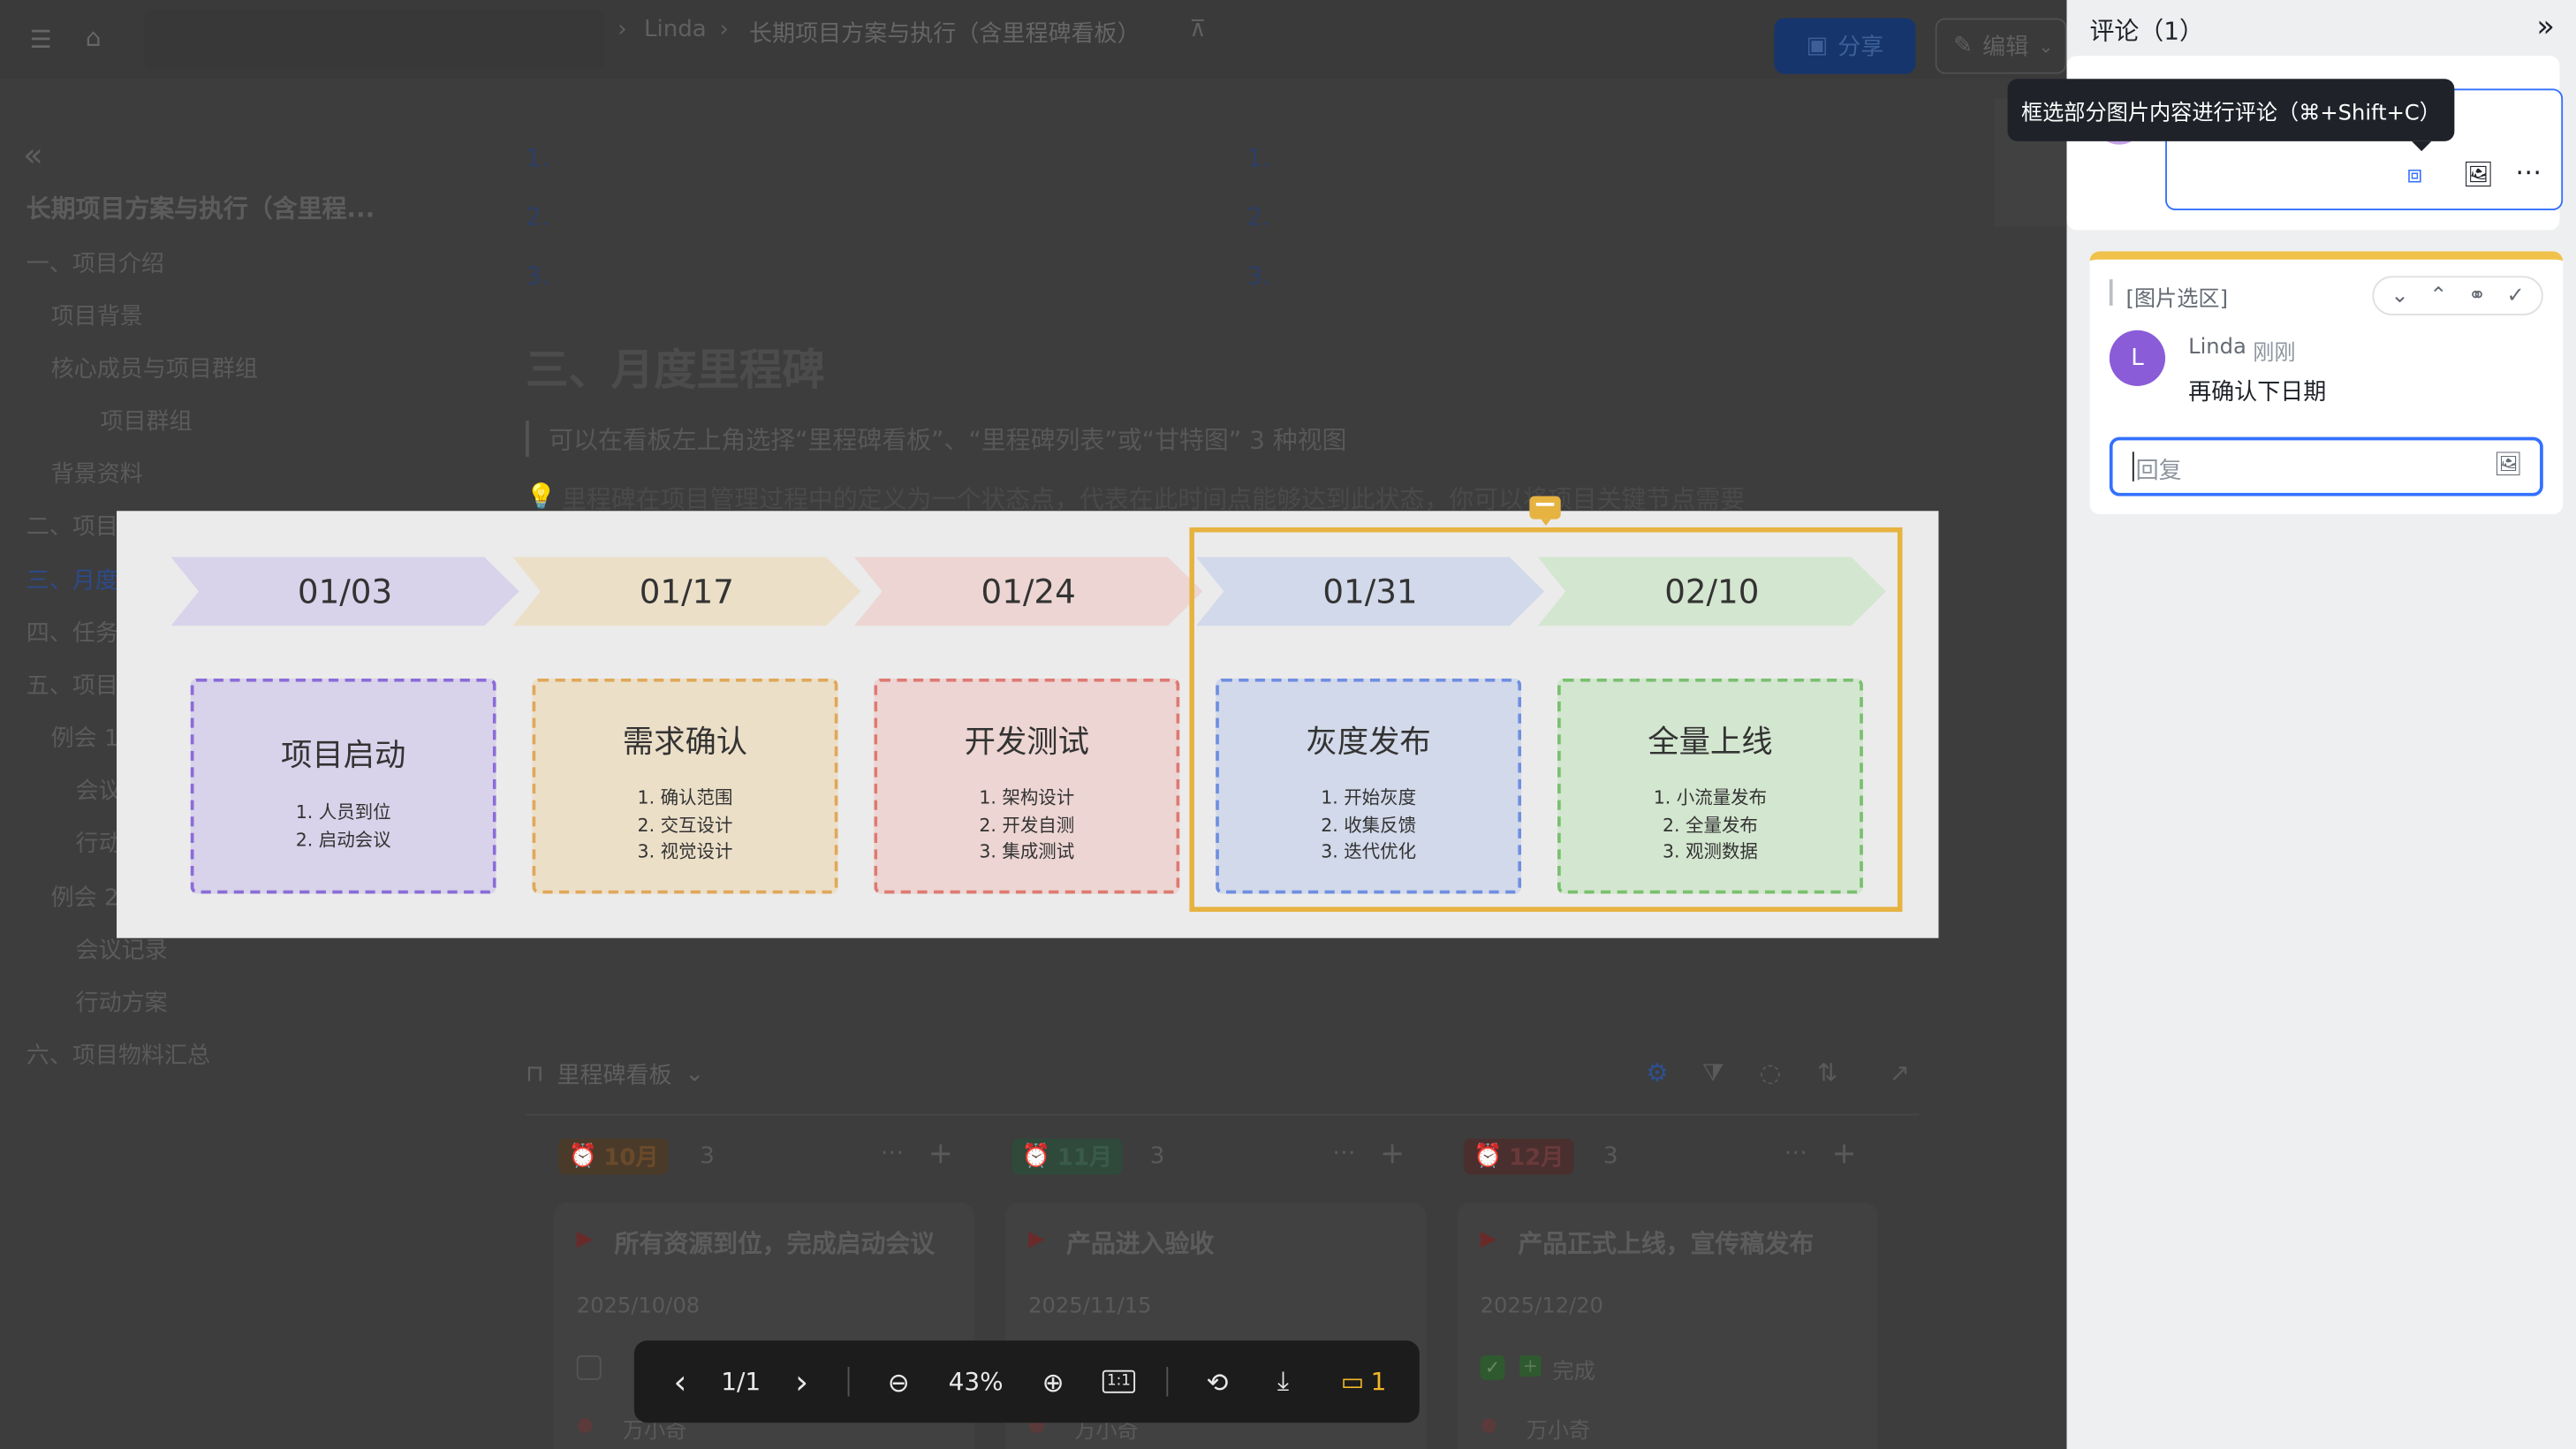 The image size is (2576, 1449). What do you see at coordinates (1518, 1156) in the screenshot?
I see `column-month-tag: ⏰ 12月` at bounding box center [1518, 1156].